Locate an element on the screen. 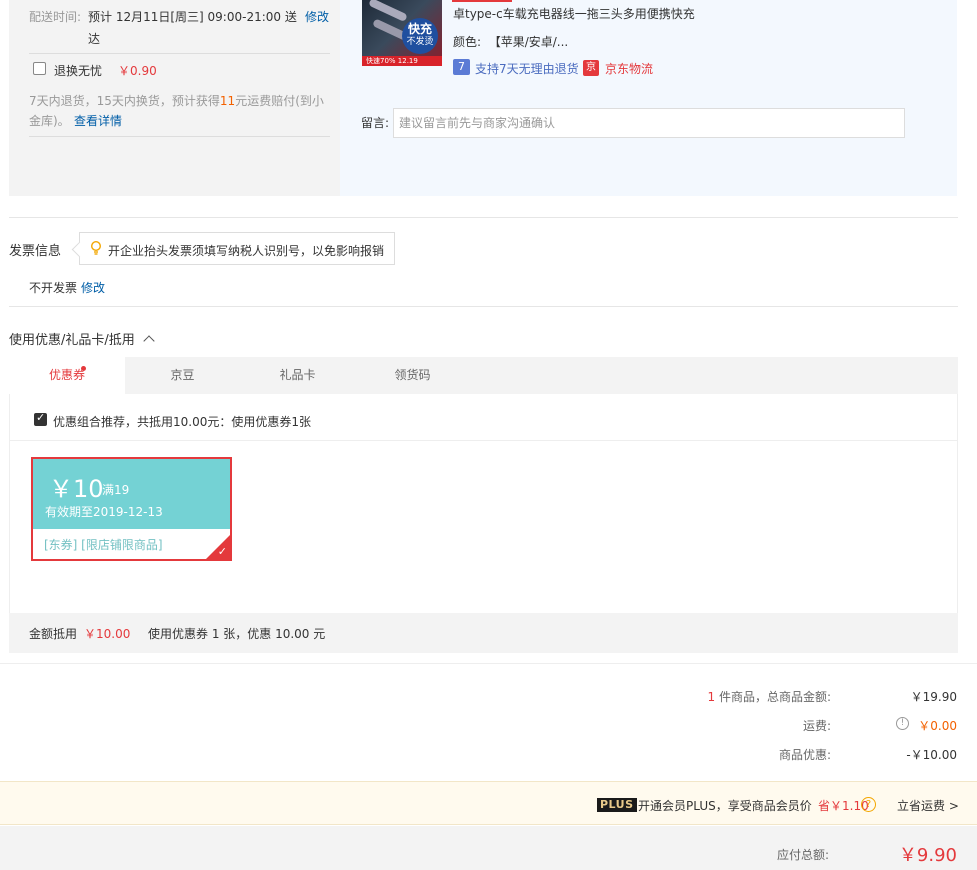  info-icon: ! is located at coordinates (902, 723).